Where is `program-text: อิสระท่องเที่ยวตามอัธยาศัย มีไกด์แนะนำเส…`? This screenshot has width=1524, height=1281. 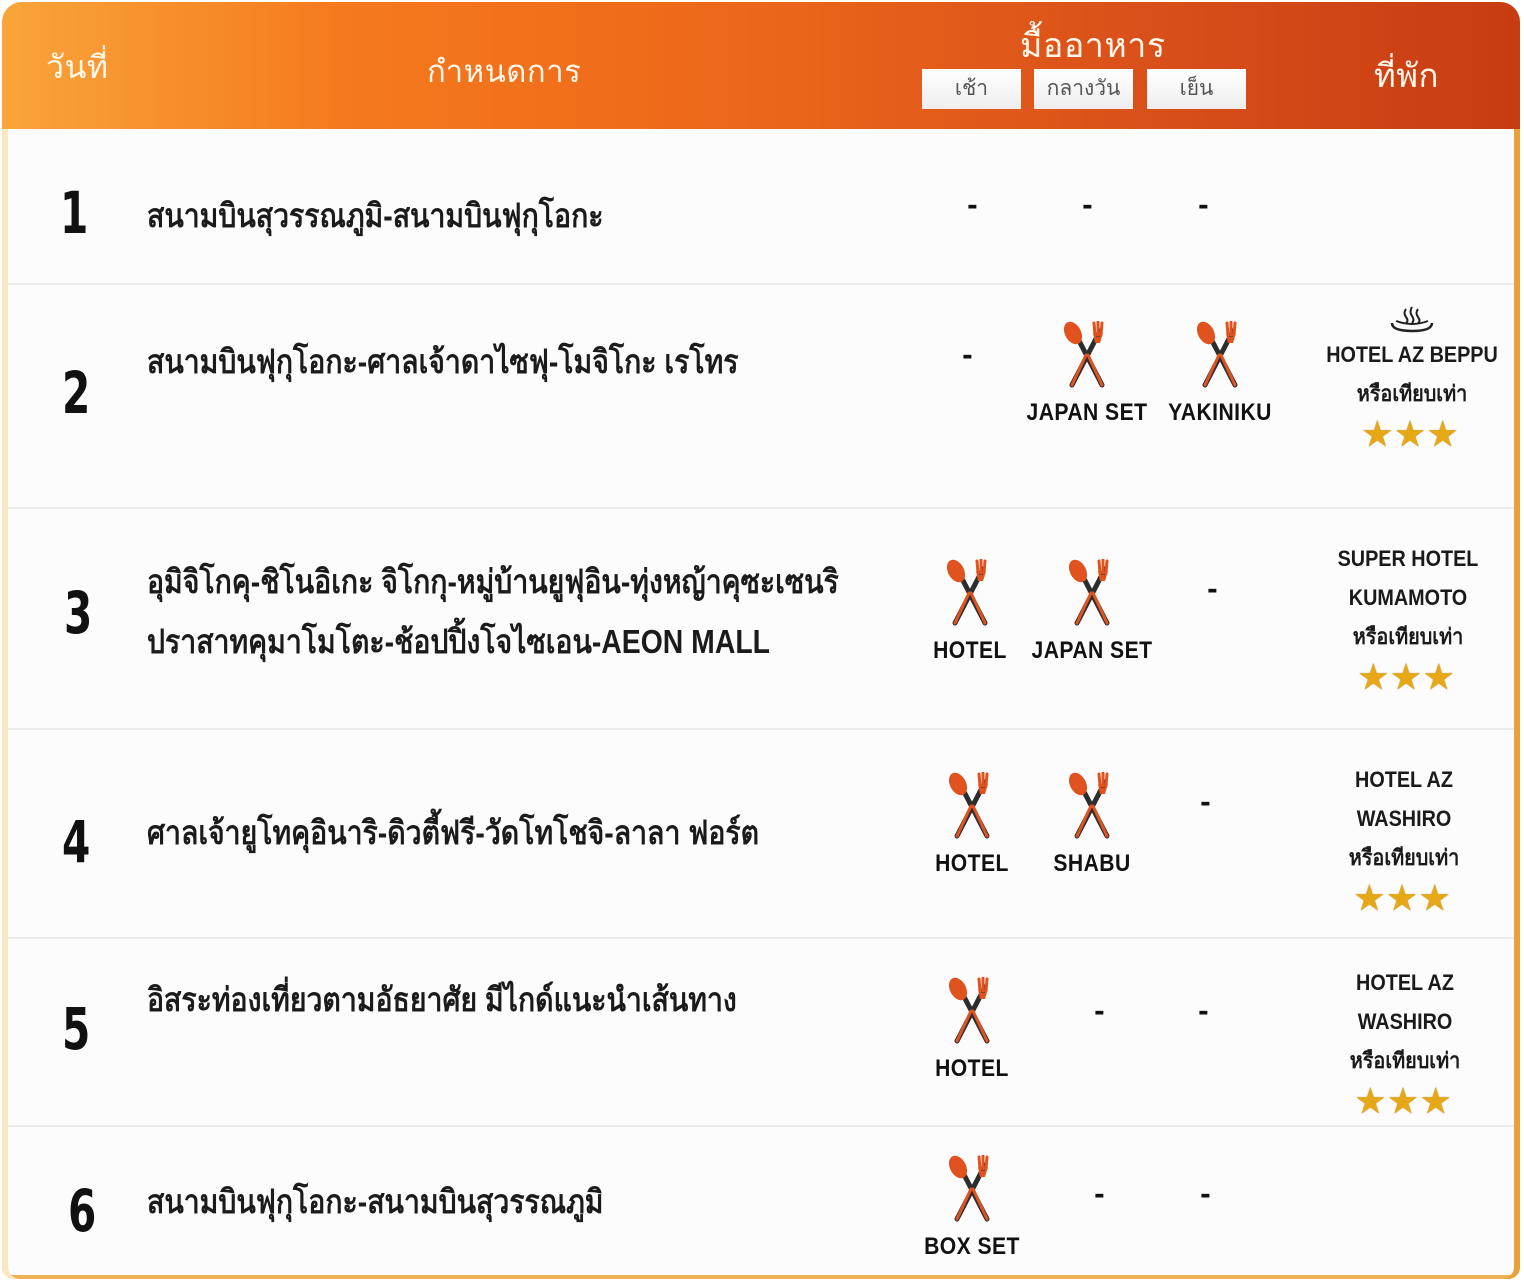 program-text: อิสระท่องเที่ยวตามอัธยาศัย มีไกด์แนะนำเส… is located at coordinates (442, 999).